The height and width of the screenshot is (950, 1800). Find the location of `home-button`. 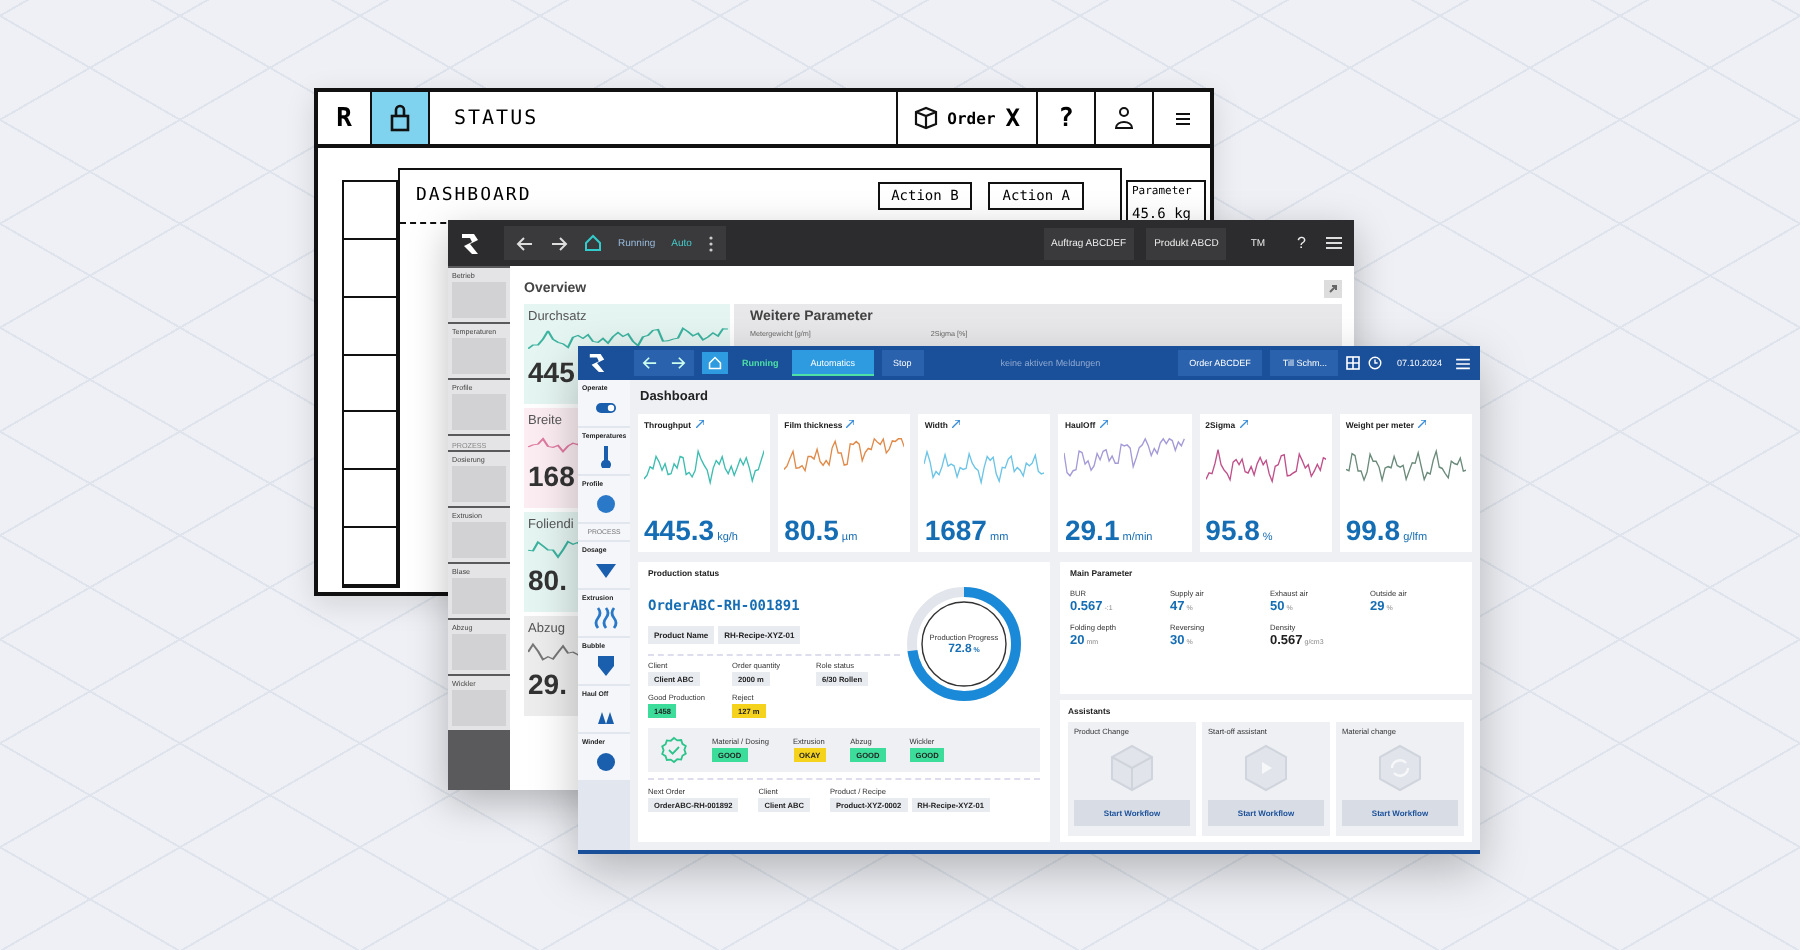

home-button is located at coordinates (715, 363).